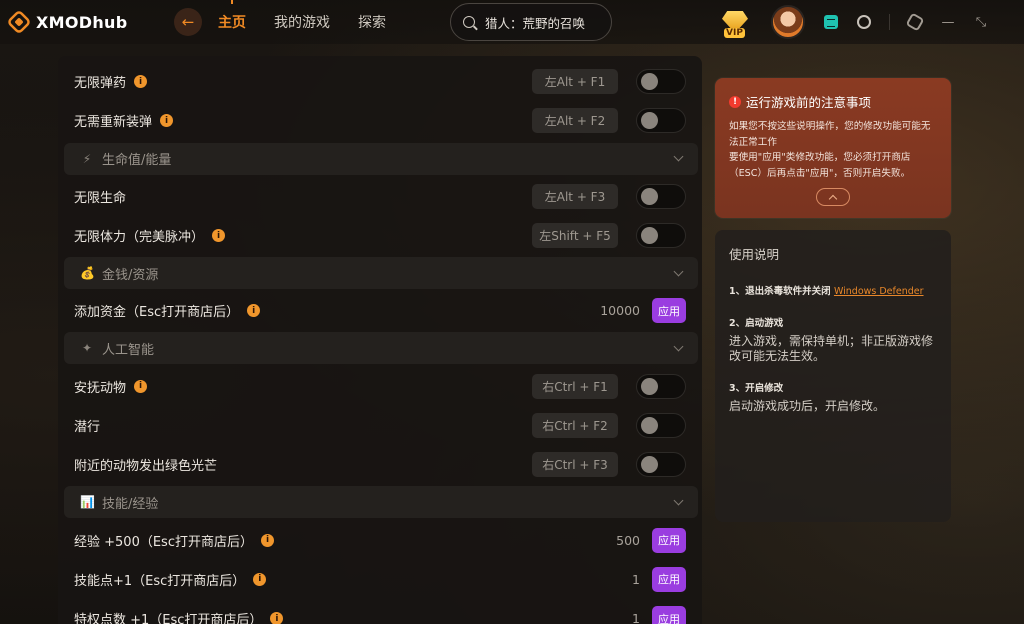 This screenshot has height=624, width=1024. What do you see at coordinates (780, 291) in the screenshot?
I see `step-1-heading: 1、退出杀毒软件并关闭` at bounding box center [780, 291].